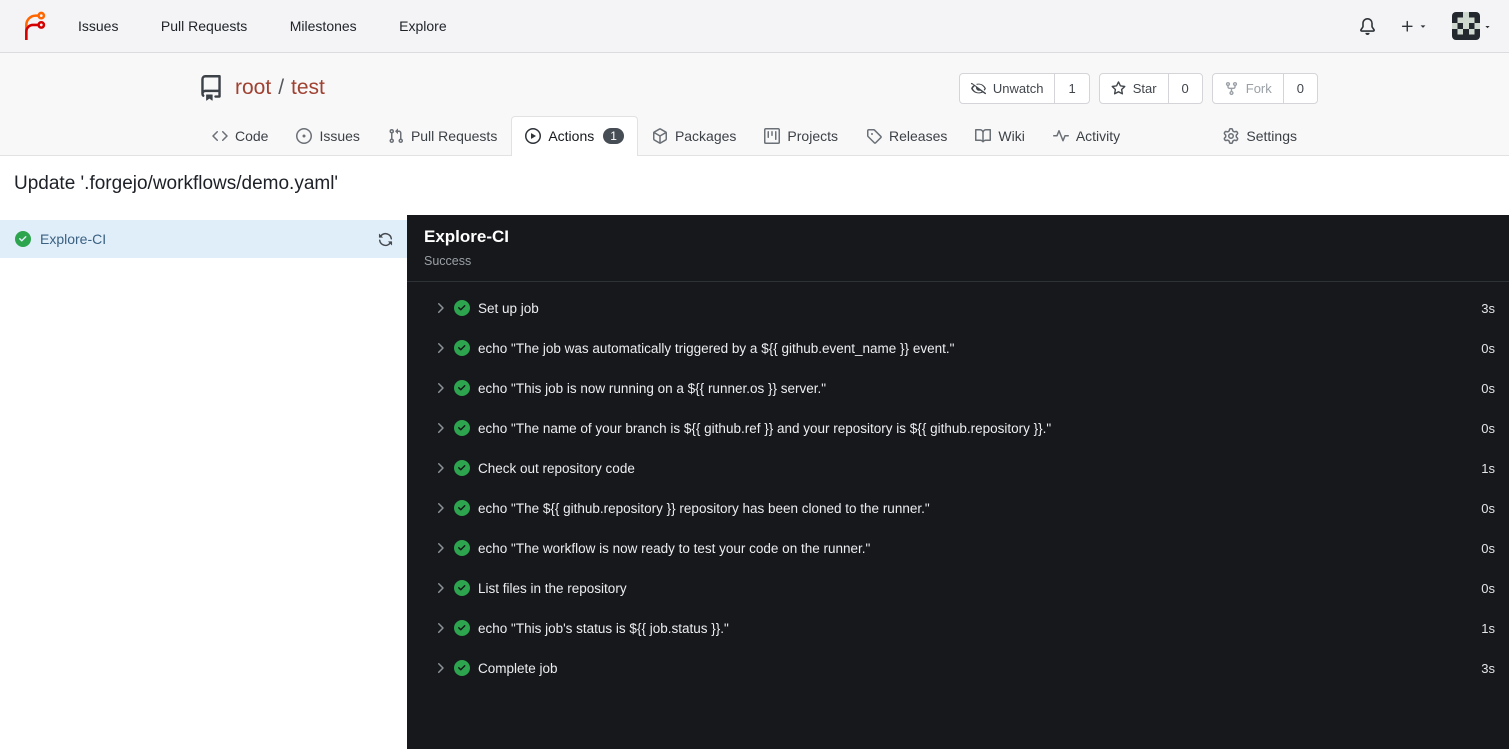 The width and height of the screenshot is (1509, 749). Describe the element at coordinates (1231, 136) in the screenshot. I see `gear-icon` at that location.